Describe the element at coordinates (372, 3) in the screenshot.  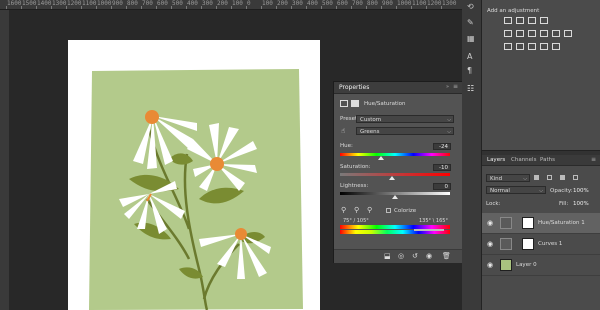
I see `ruler-tick-label: 800` at that location.